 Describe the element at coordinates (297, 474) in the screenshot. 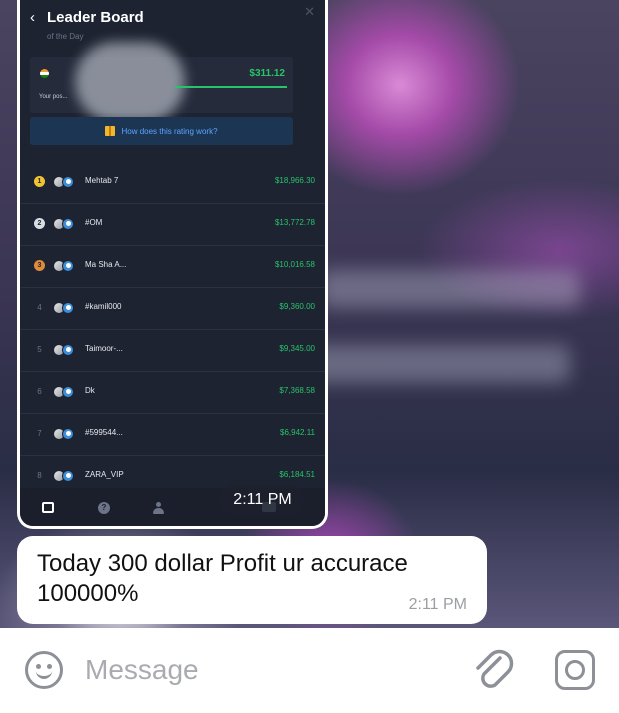

I see `trader-profit: $6,184.51` at that location.